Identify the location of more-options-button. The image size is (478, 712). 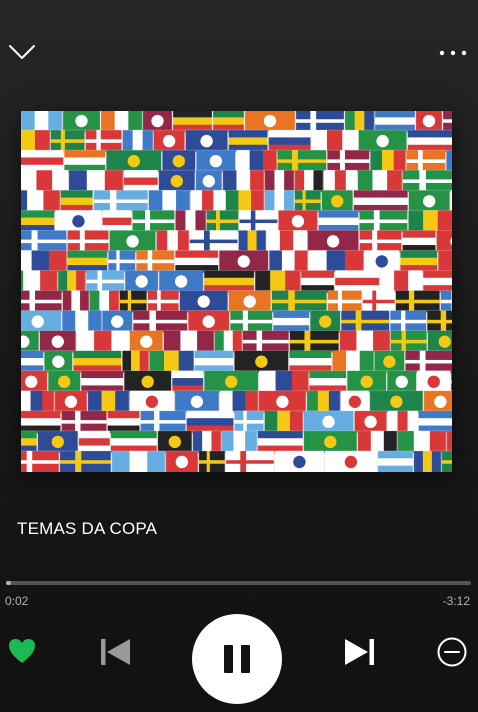
(453, 53).